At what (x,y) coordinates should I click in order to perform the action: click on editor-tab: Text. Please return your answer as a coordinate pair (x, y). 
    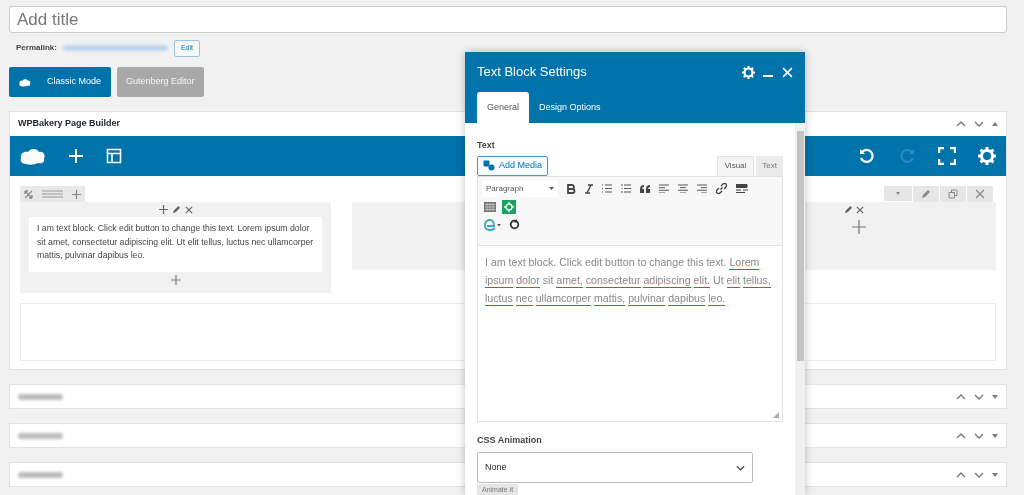
    Looking at the image, I should click on (769, 165).